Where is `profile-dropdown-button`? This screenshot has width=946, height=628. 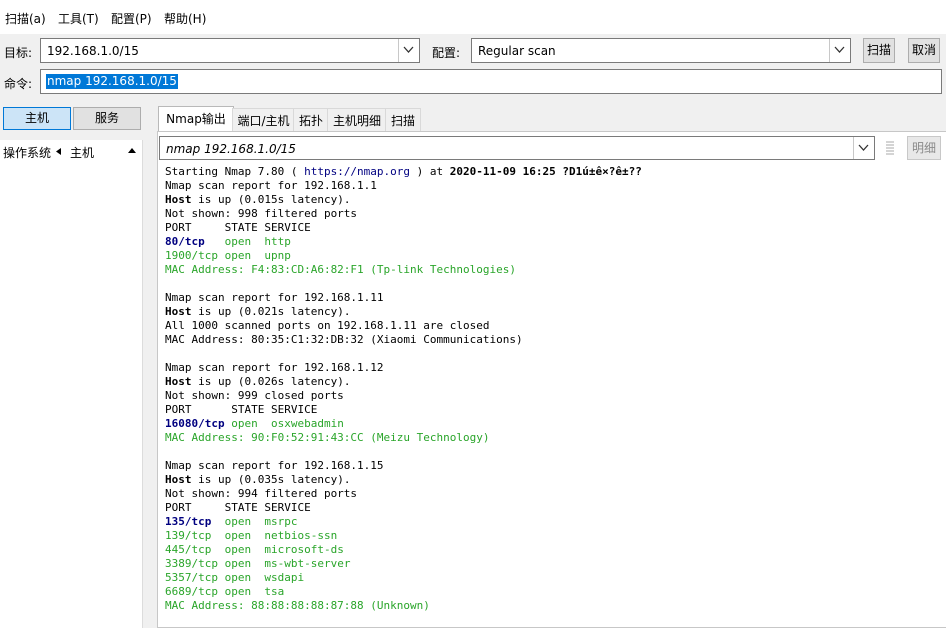
profile-dropdown-button is located at coordinates (839, 50).